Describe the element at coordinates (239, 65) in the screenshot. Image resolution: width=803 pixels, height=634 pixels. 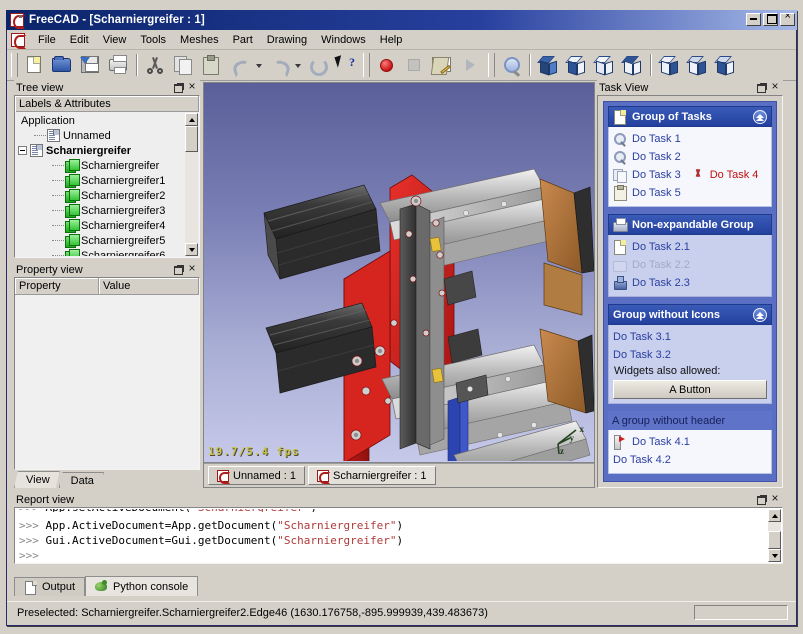
I see `undo-icon` at that location.